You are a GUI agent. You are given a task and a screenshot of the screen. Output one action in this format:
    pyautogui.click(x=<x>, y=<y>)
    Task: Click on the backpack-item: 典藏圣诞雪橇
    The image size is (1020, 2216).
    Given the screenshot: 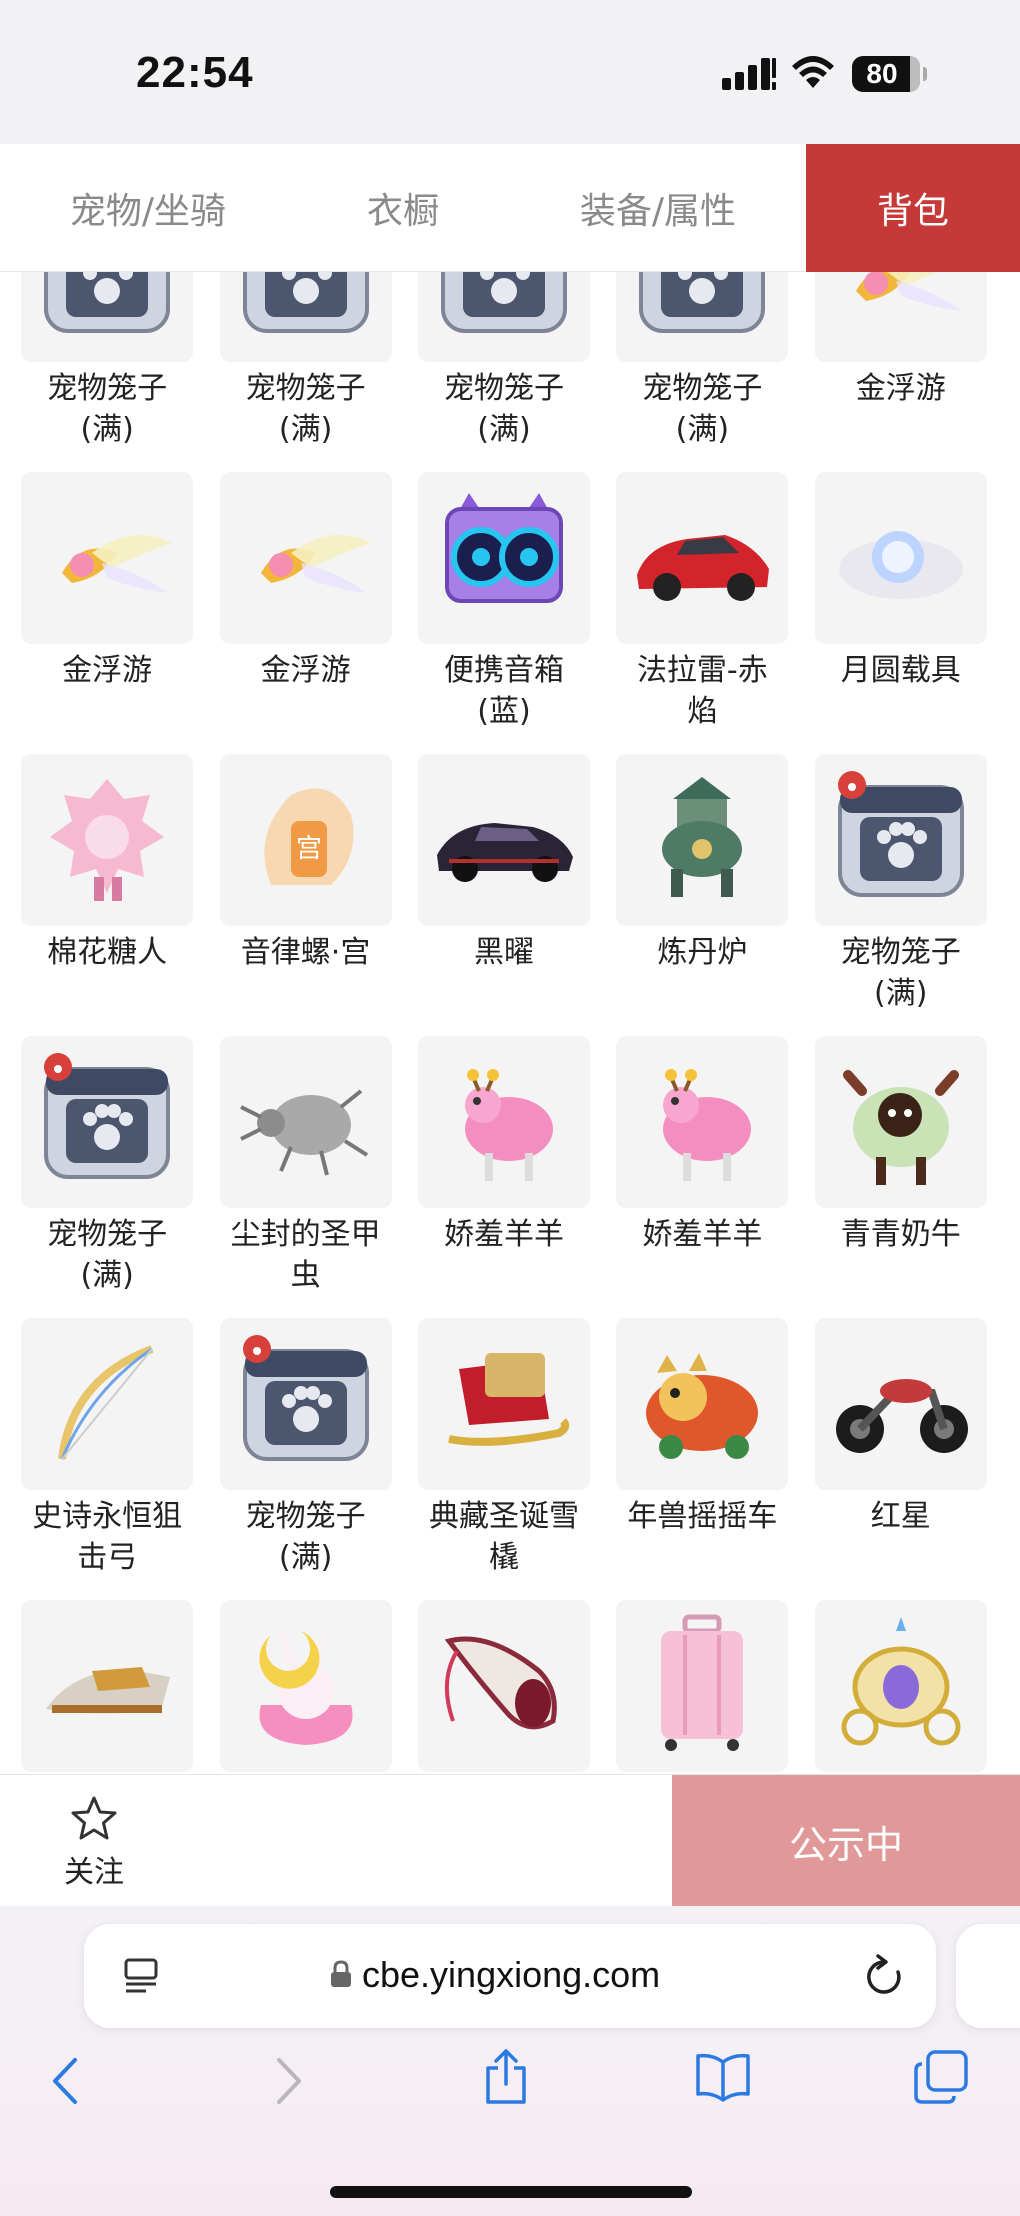 What is the action you would take?
    pyautogui.click(x=504, y=1451)
    